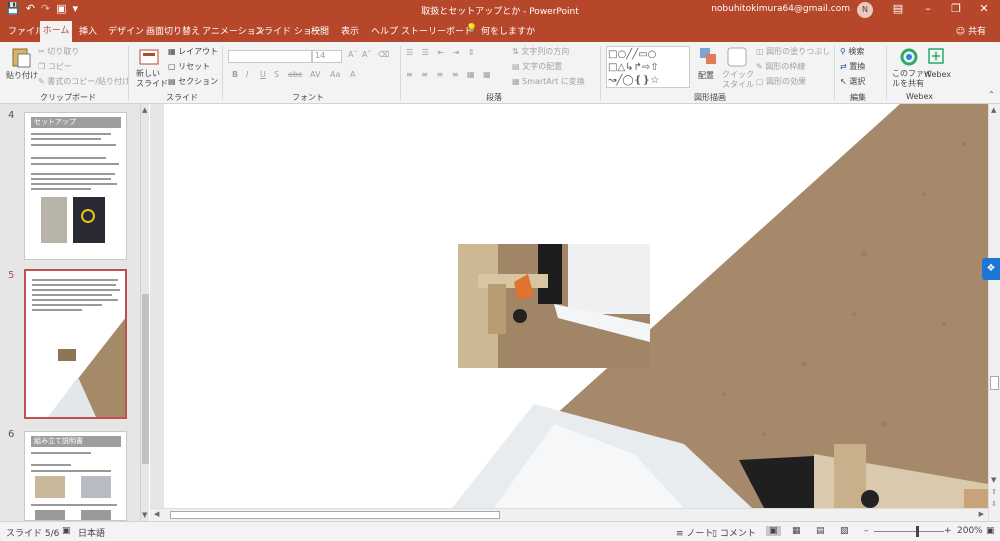  What do you see at coordinates (88, 30) in the screenshot?
I see `tab-insert: 挿入` at bounding box center [88, 30].